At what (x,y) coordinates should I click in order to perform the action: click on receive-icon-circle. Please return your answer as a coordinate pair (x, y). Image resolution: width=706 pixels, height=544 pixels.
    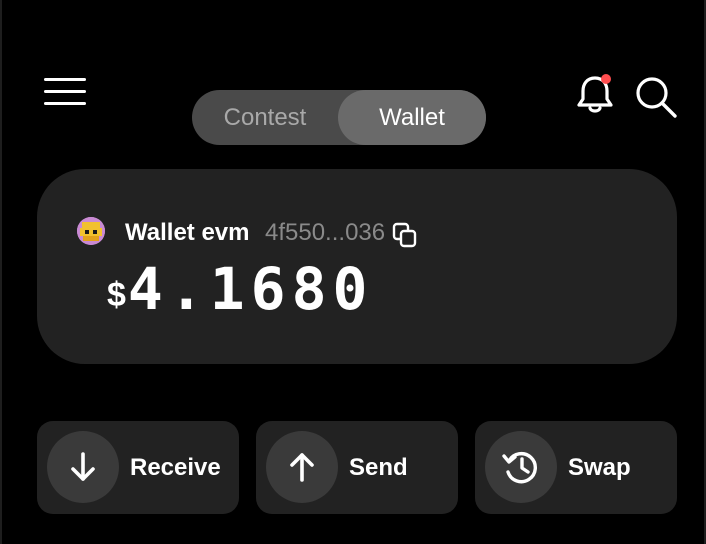
    Looking at the image, I should click on (83, 467).